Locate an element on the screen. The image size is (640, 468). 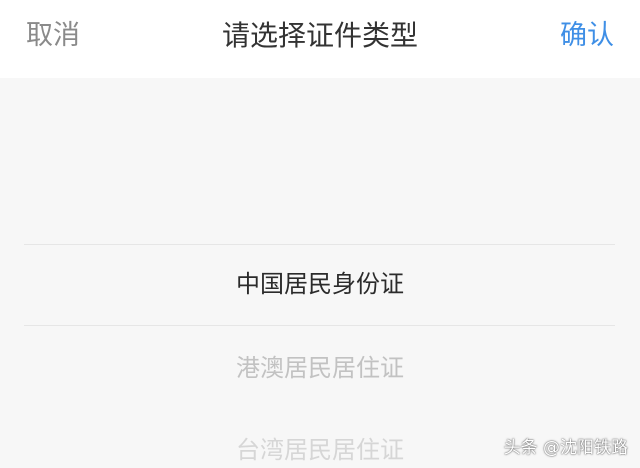
picker-option-mainland-id: 中国居民身份证 is located at coordinates (320, 281).